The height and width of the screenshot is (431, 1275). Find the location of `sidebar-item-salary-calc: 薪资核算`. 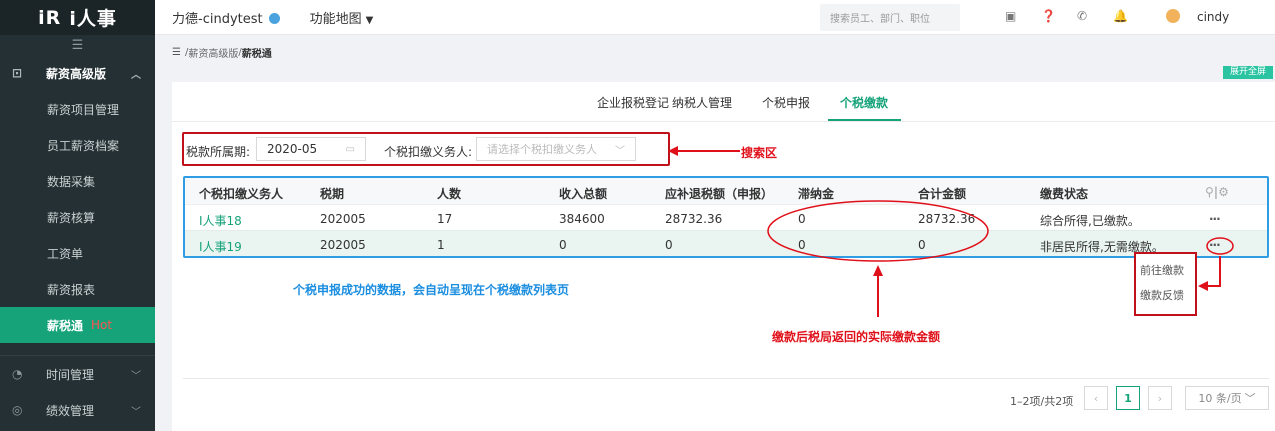

sidebar-item-salary-calc: 薪资核算 is located at coordinates (77, 217).